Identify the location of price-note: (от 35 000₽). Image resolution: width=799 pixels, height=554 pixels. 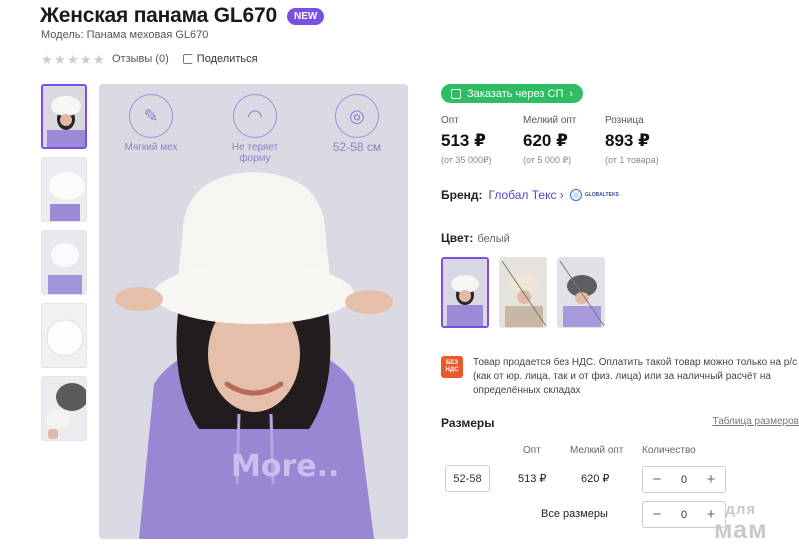
(466, 160).